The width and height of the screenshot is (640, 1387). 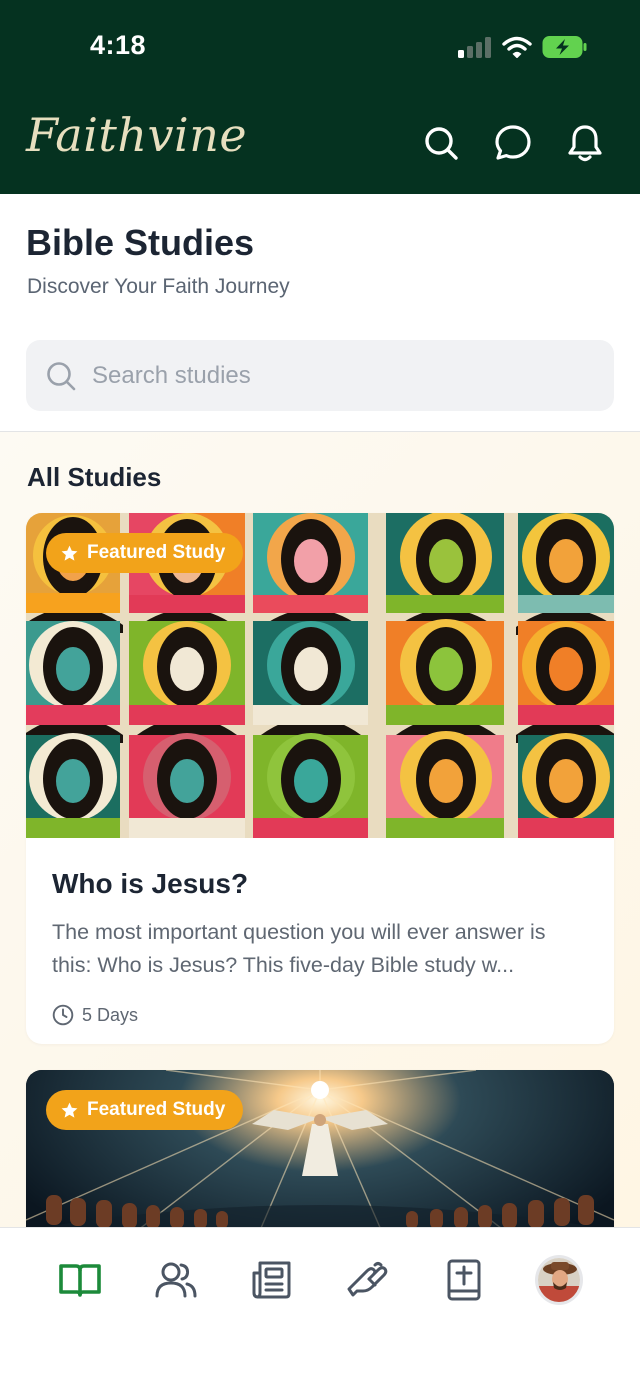 I want to click on bible-icon, so click(x=464, y=1280).